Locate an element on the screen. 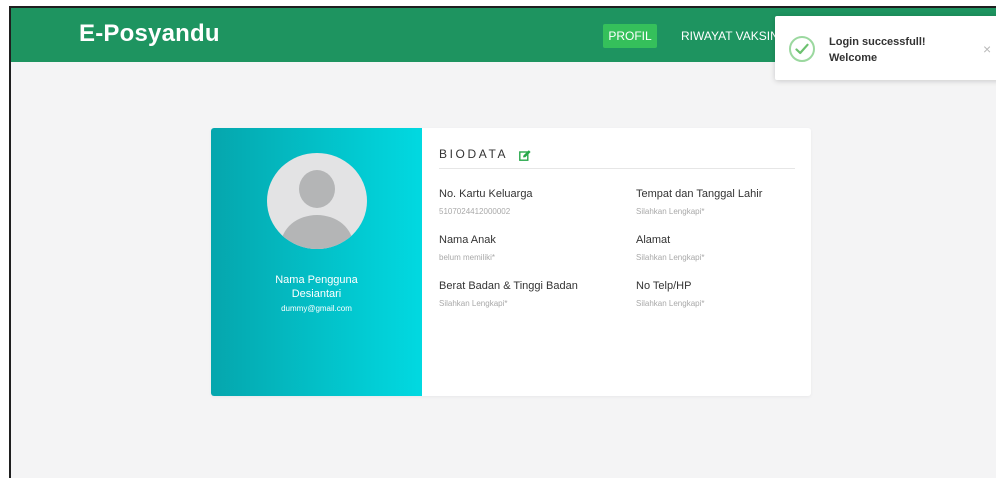 The width and height of the screenshot is (996, 478). user-label: Nama Pengguna is located at coordinates (316, 280).